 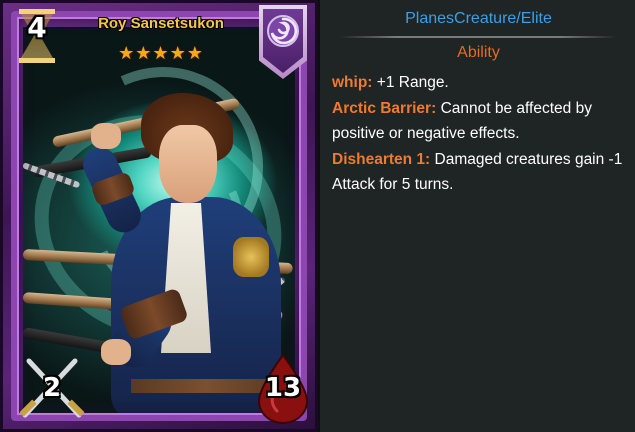 What do you see at coordinates (478, 52) in the screenshot?
I see `ability-section-title: Ability` at bounding box center [478, 52].